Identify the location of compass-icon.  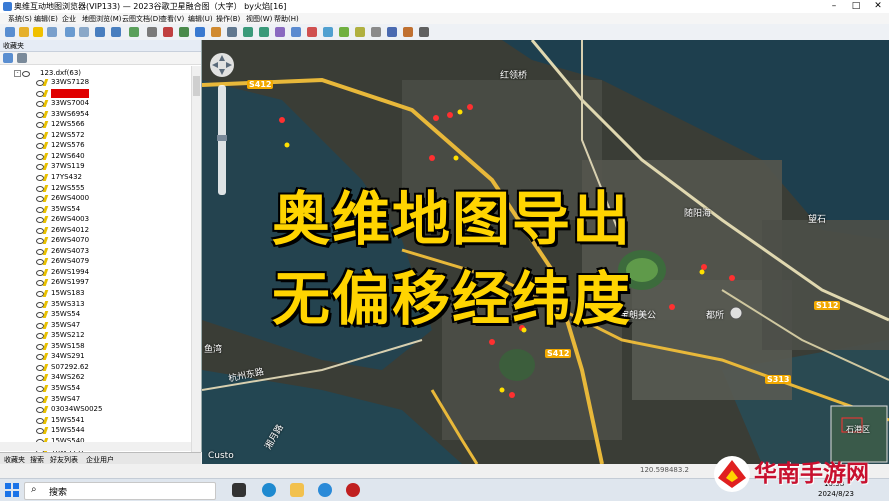
(280, 32).